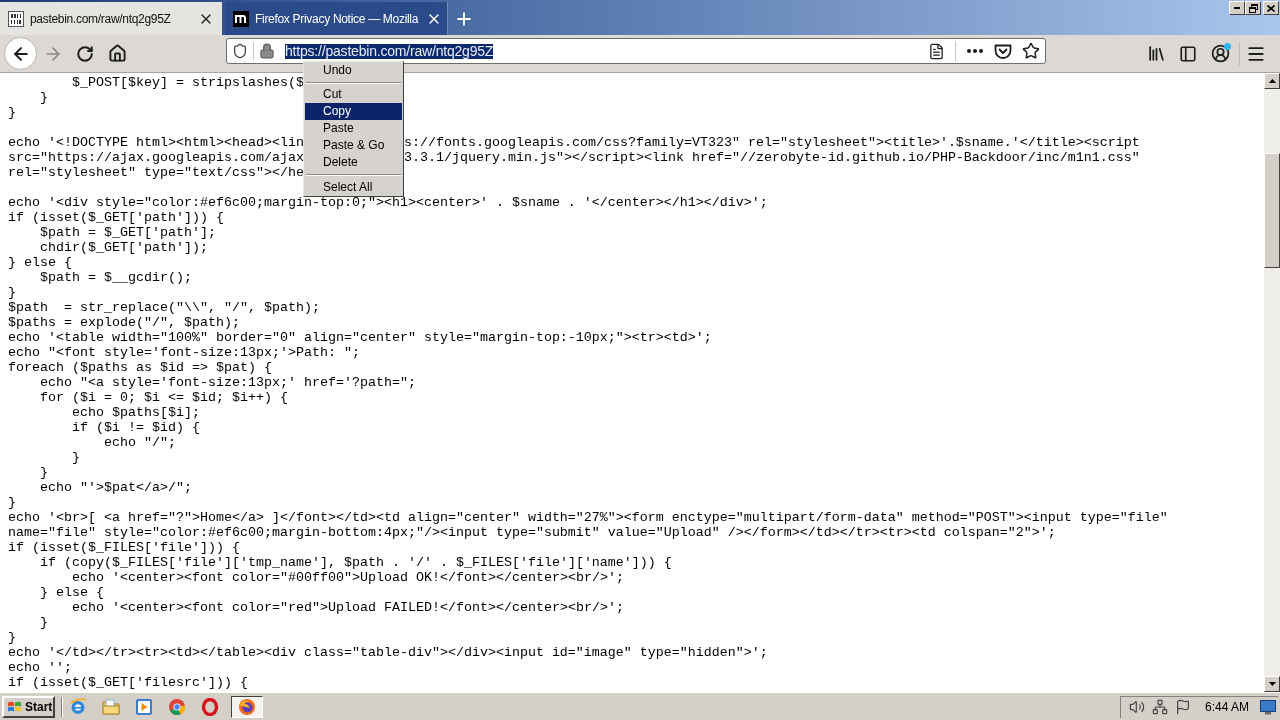 The image size is (1280, 720). Describe the element at coordinates (772, 142) in the screenshot. I see `code-line: s://fonts.googleapis.com/css?family=VT323" rel="stylesheet"><title>'.$sname.'</title><script` at that location.